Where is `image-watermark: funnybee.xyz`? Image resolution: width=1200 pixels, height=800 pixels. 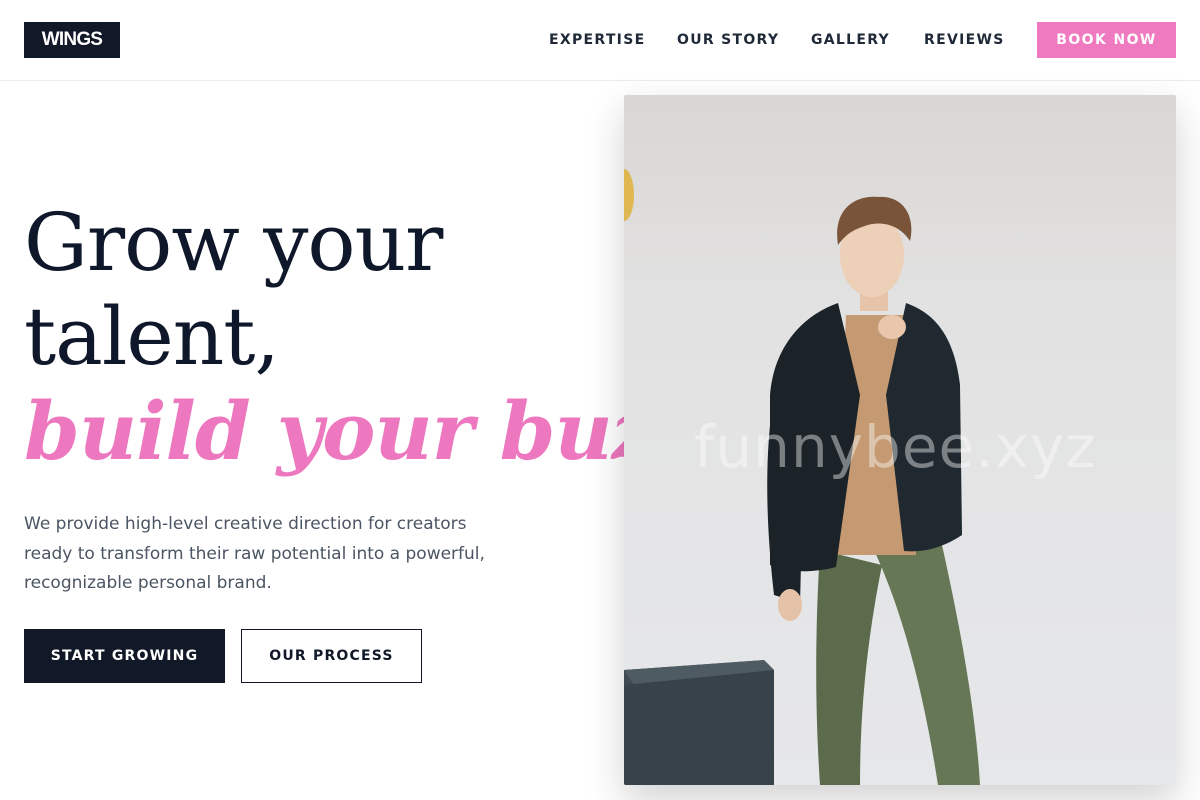 image-watermark: funnybee.xyz is located at coordinates (895, 447).